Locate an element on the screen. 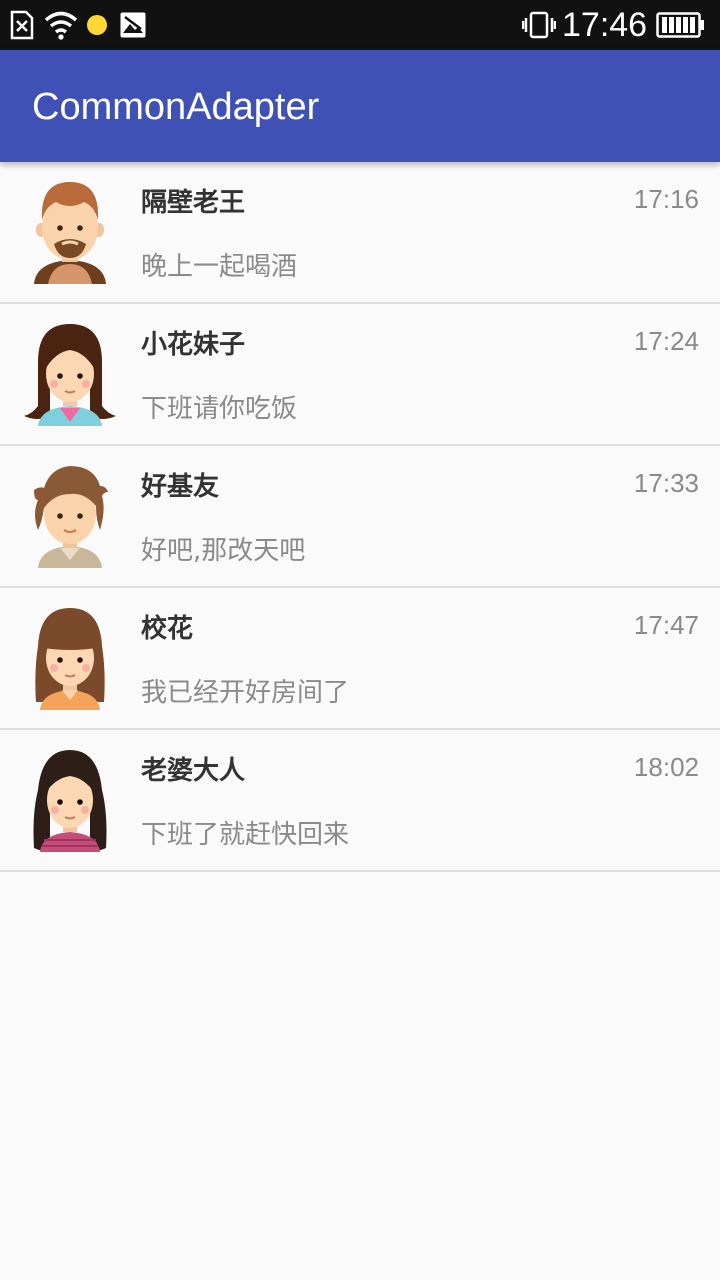  sim-card-missing-icon is located at coordinates (22, 25).